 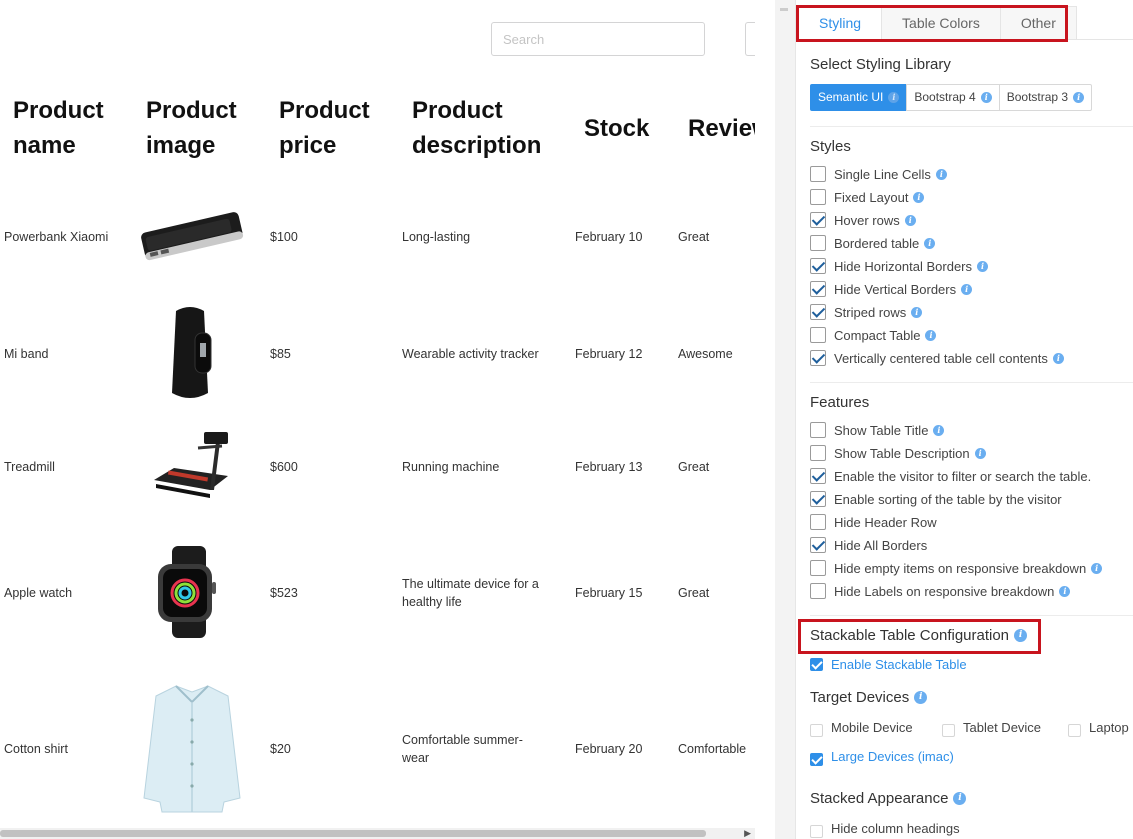 What do you see at coordinates (476, 128) in the screenshot?
I see `column-header-product-description: Product description` at bounding box center [476, 128].